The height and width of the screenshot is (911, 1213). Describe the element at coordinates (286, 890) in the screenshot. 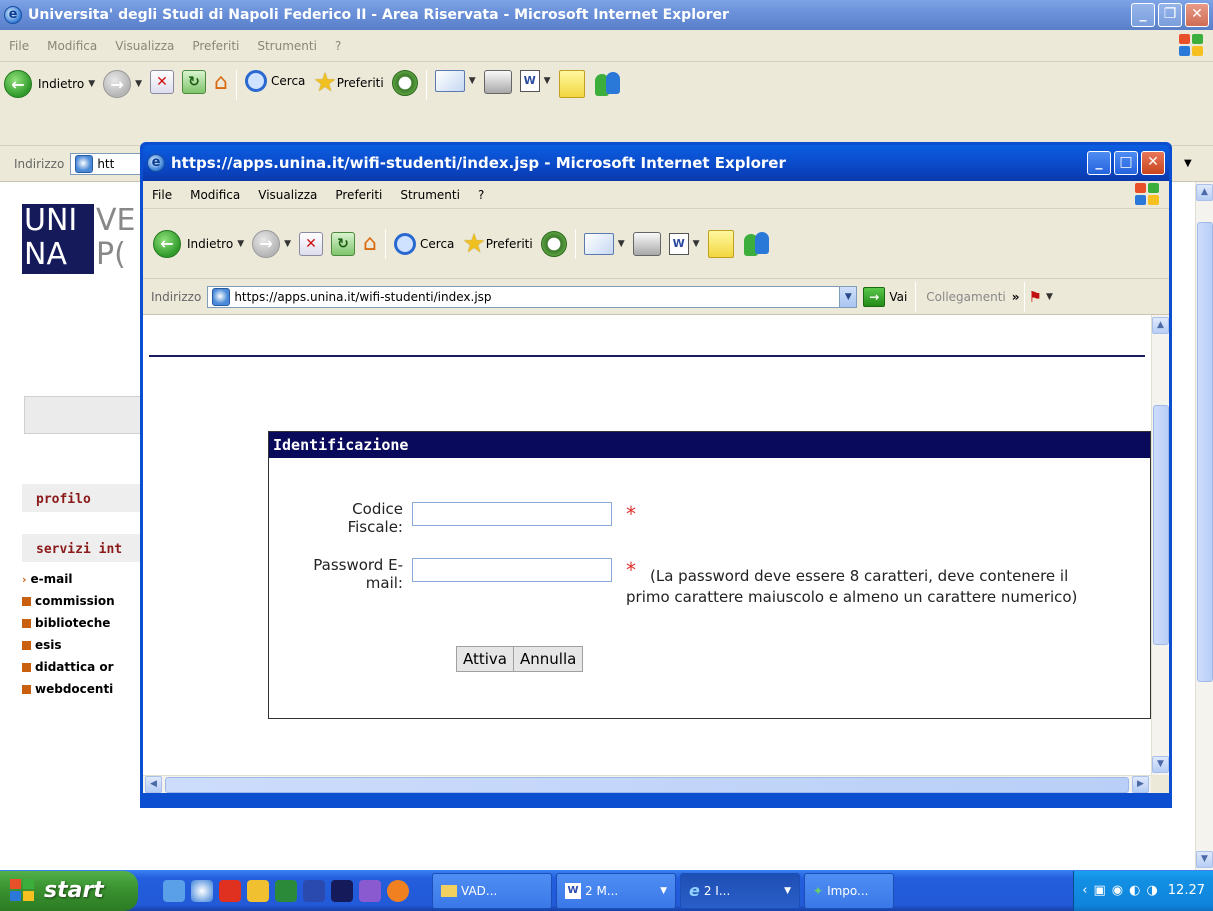

I see `quicklaunch-excel-icon` at that location.